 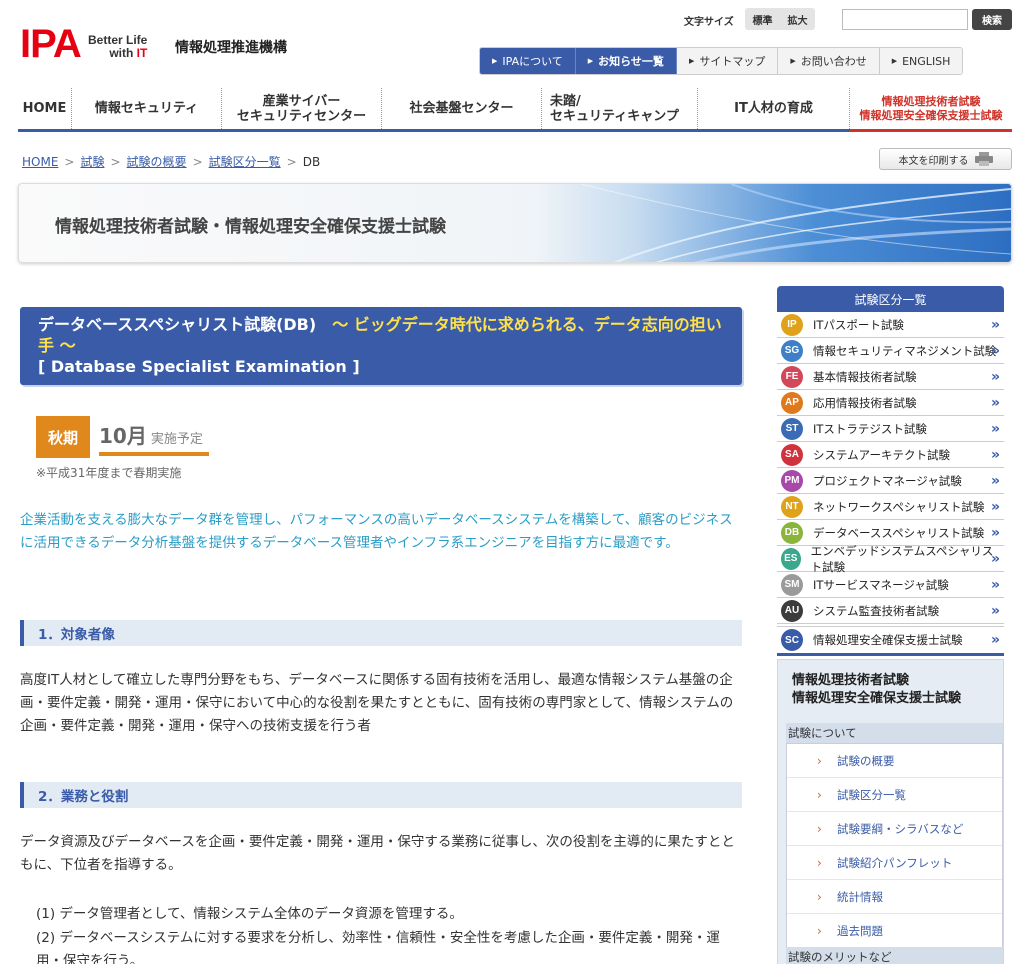 What do you see at coordinates (876, 690) in the screenshot?
I see `exam-info-title: 情報処理技術者試験 情報処理安全確保支援士試験` at bounding box center [876, 690].